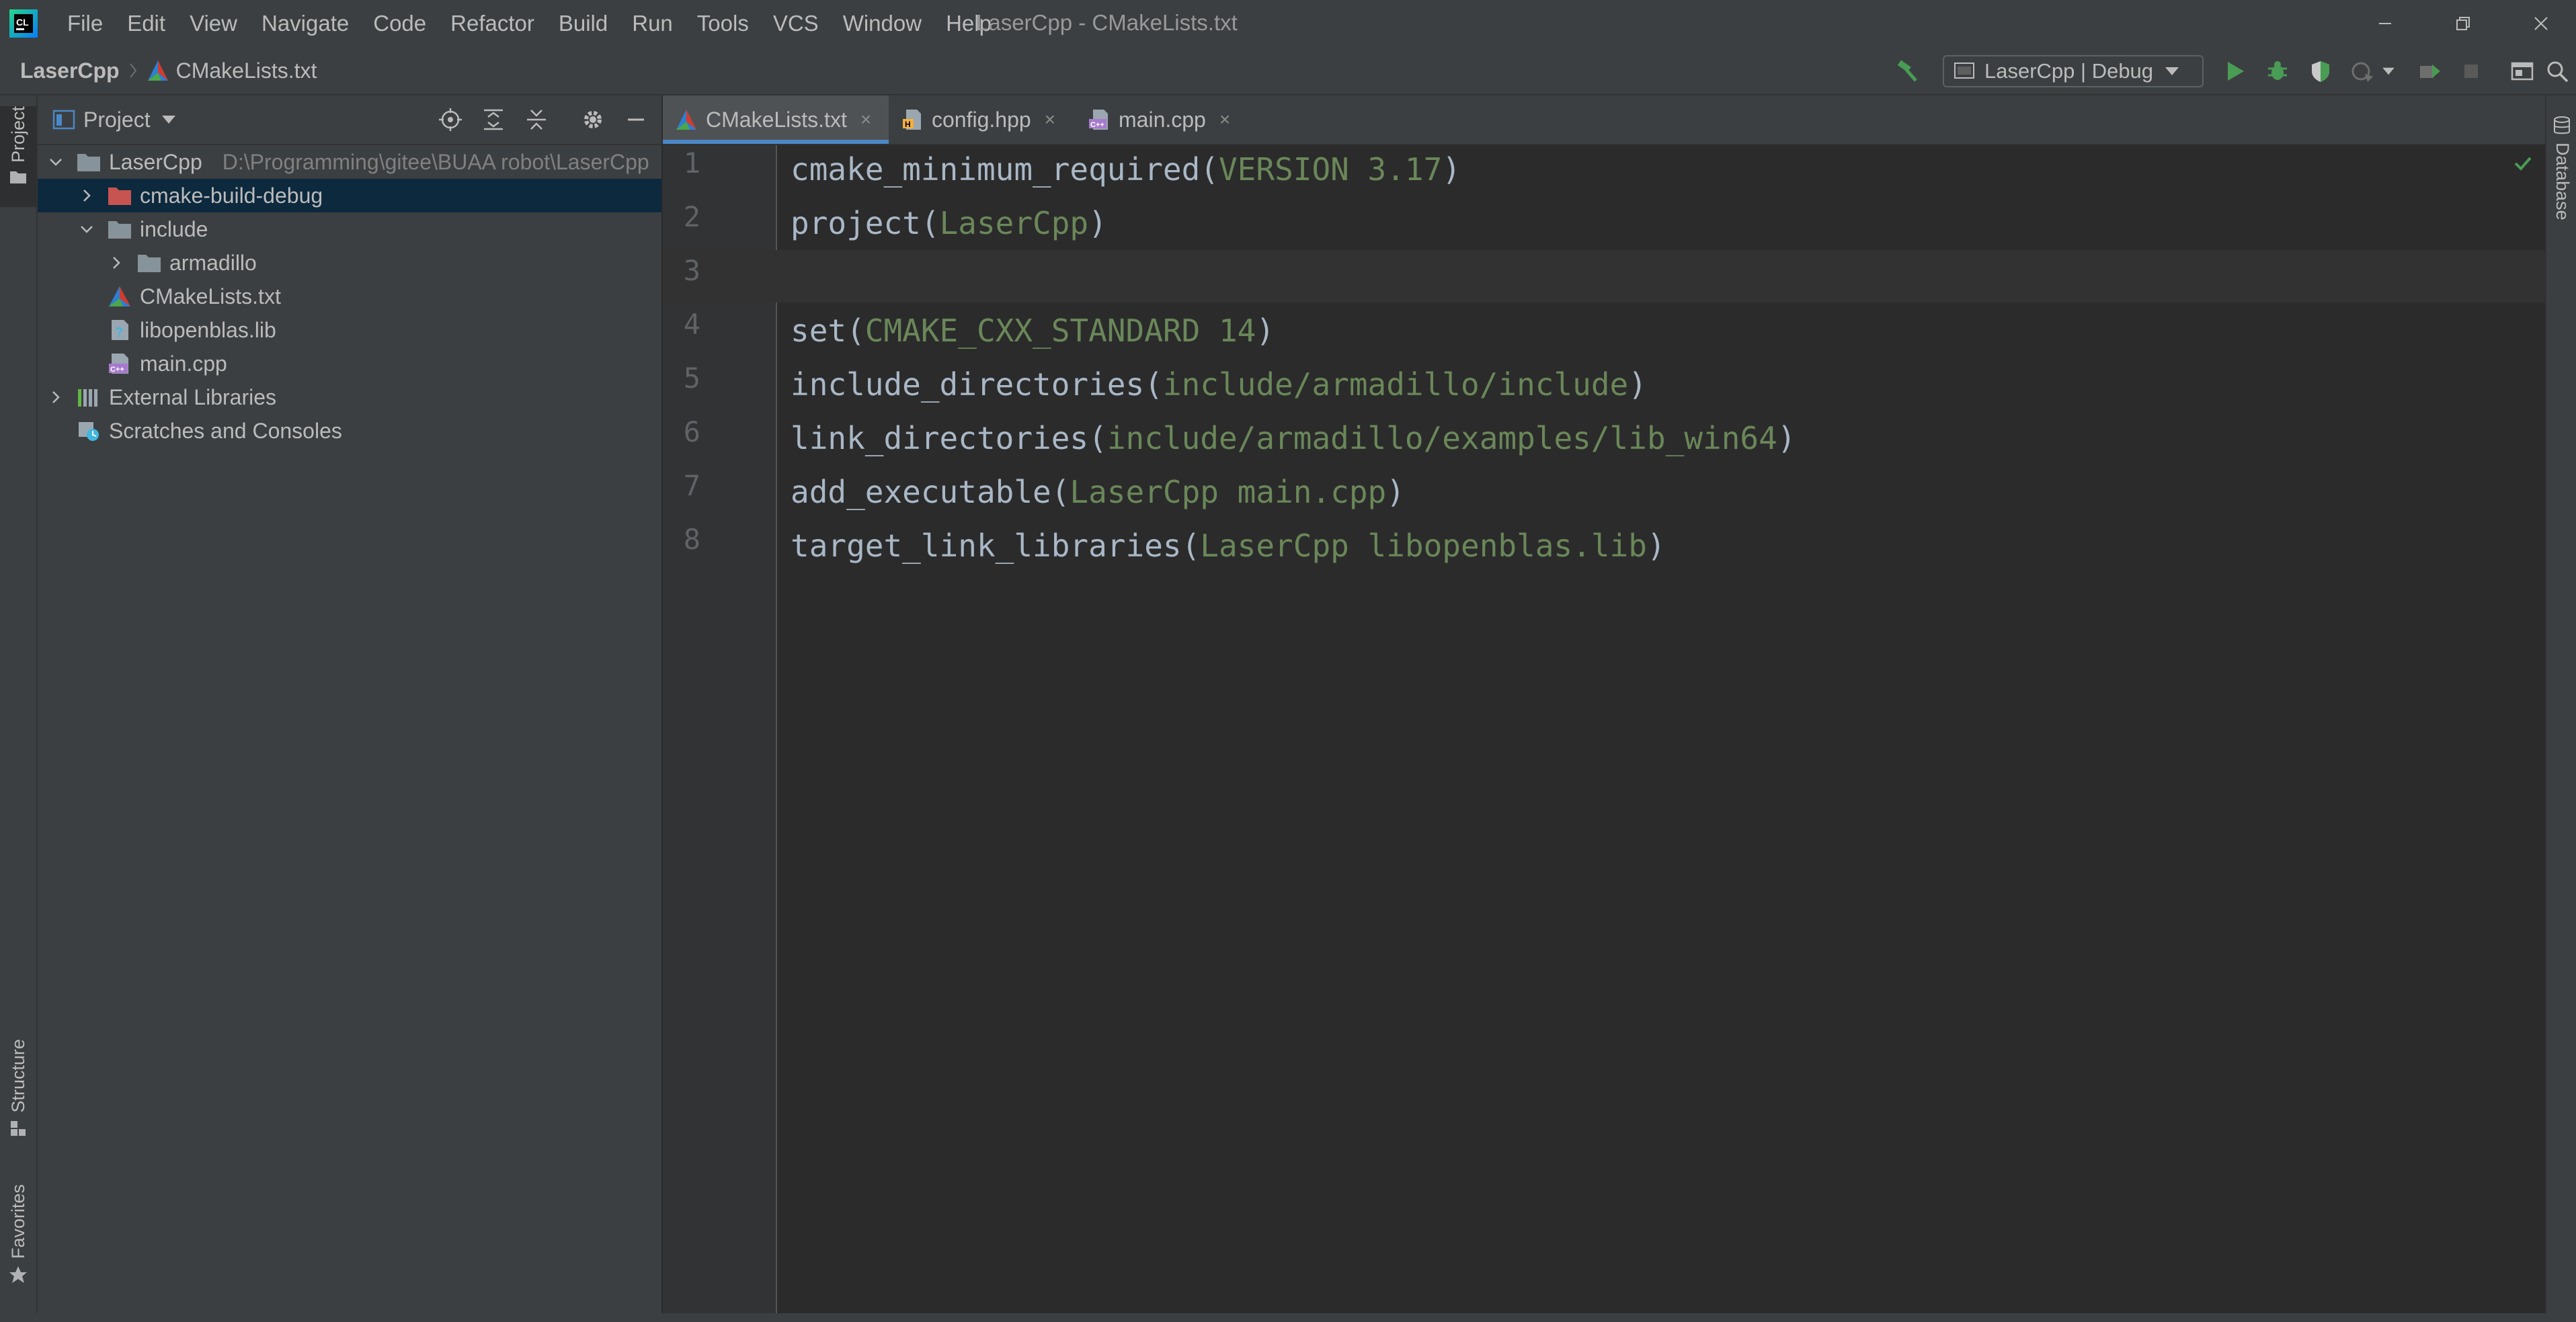  Describe the element at coordinates (492, 23) in the screenshot. I see `menu-refactor: Refactor` at that location.